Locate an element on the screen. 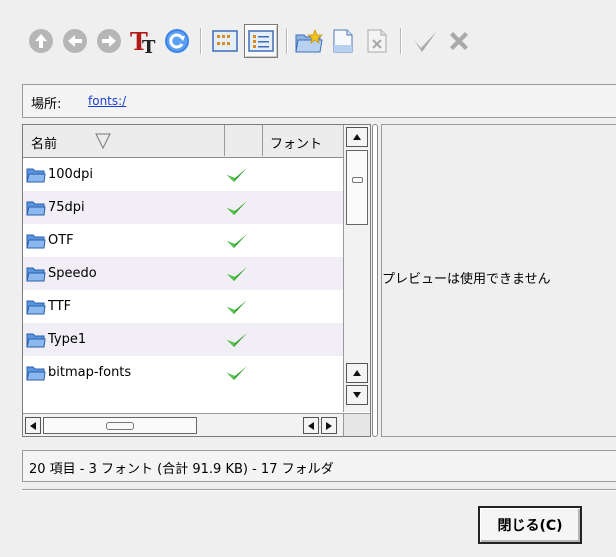  column-name-header: 名前 is located at coordinates (124, 140).